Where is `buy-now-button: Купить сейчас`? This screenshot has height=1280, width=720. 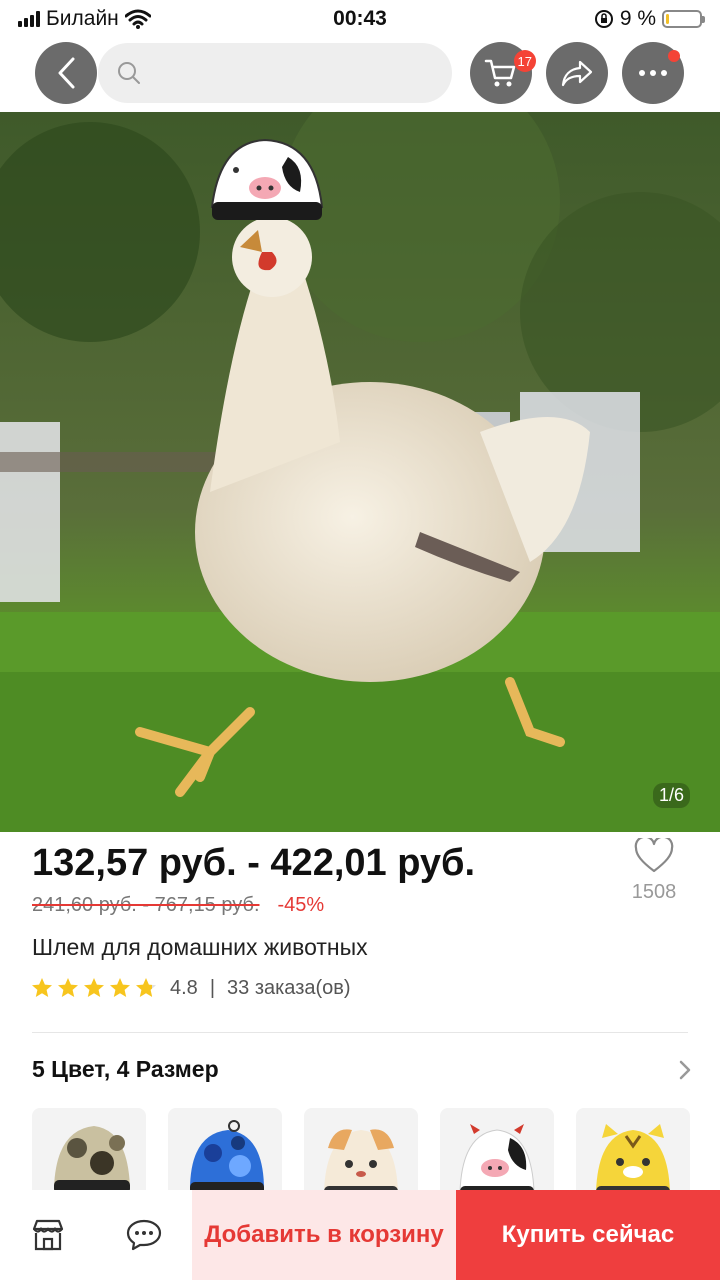
buy-now-button: Купить сейчас is located at coordinates (588, 1235).